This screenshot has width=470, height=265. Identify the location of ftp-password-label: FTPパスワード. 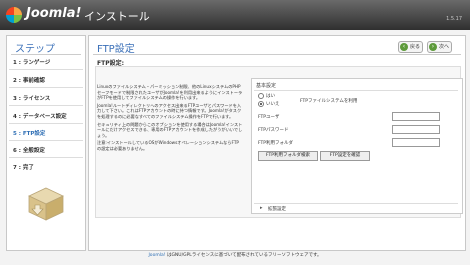
(273, 130).